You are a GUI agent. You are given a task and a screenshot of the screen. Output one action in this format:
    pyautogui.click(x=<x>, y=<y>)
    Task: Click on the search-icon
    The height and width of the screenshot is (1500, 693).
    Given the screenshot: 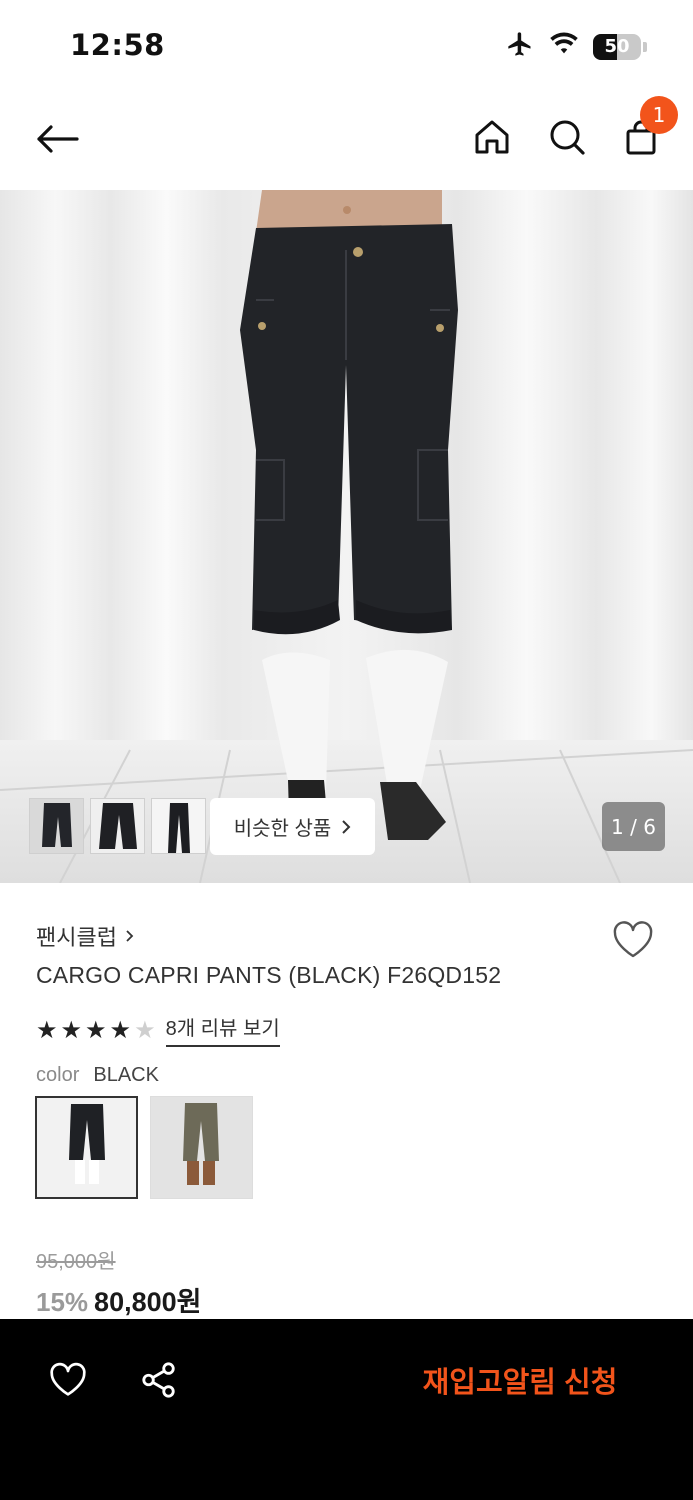 What is the action you would take?
    pyautogui.click(x=567, y=137)
    